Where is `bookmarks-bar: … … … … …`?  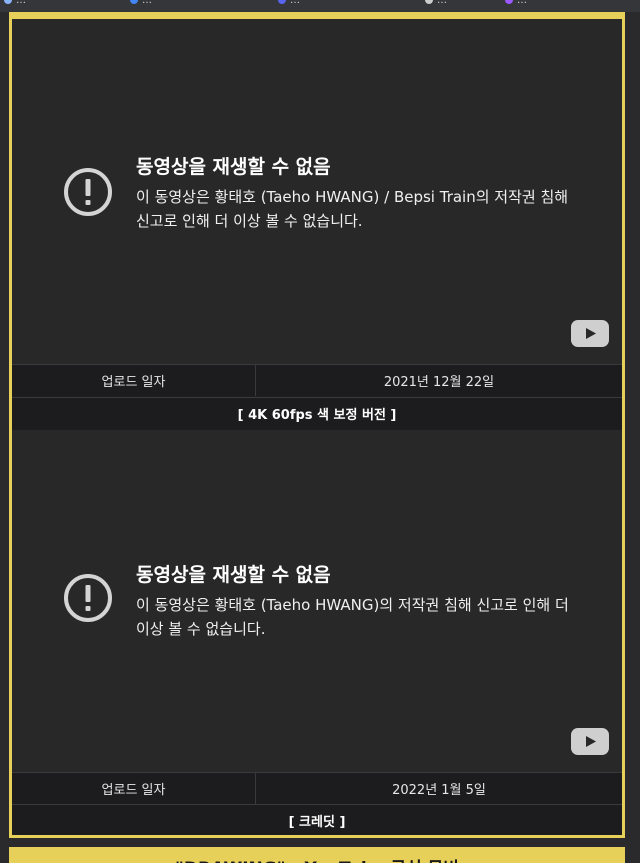 bookmarks-bar: … … … … … is located at coordinates (320, 6).